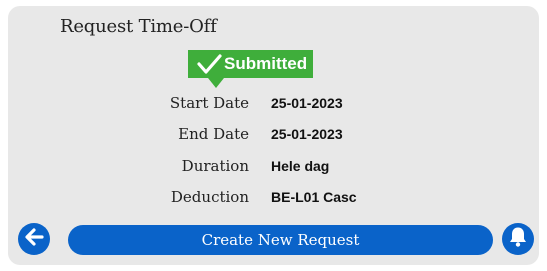  What do you see at coordinates (209, 64) in the screenshot?
I see `checkmark-icon` at bounding box center [209, 64].